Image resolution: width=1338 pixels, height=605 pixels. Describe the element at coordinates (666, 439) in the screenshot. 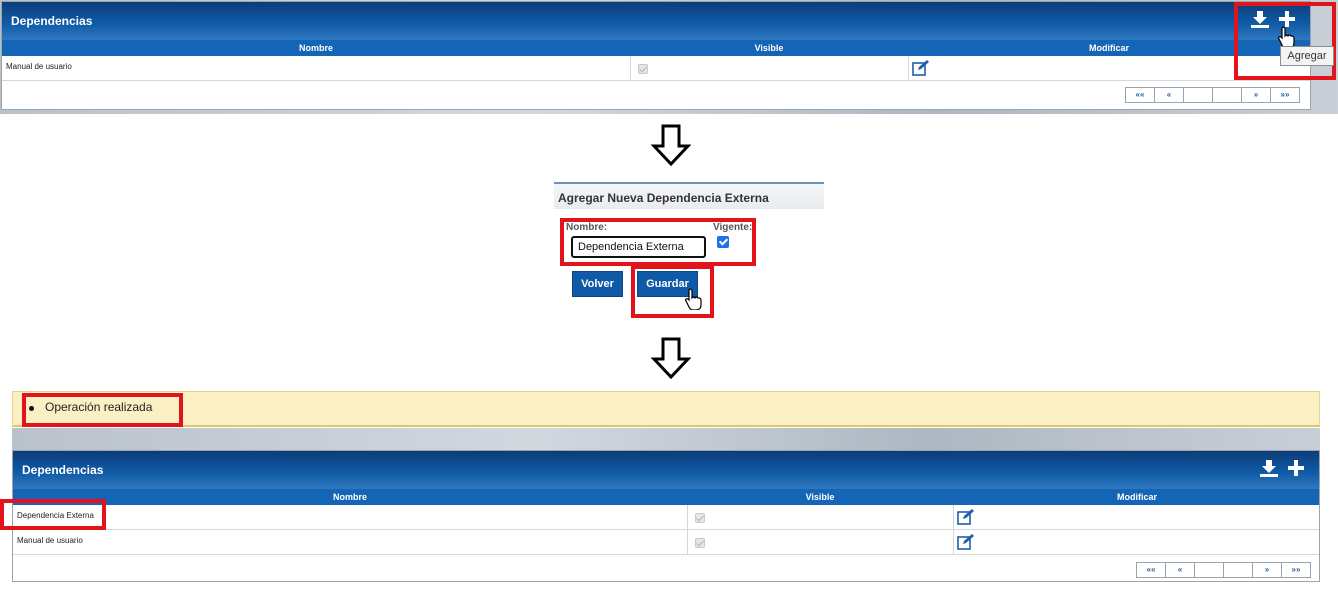

I see `bottom-background` at that location.